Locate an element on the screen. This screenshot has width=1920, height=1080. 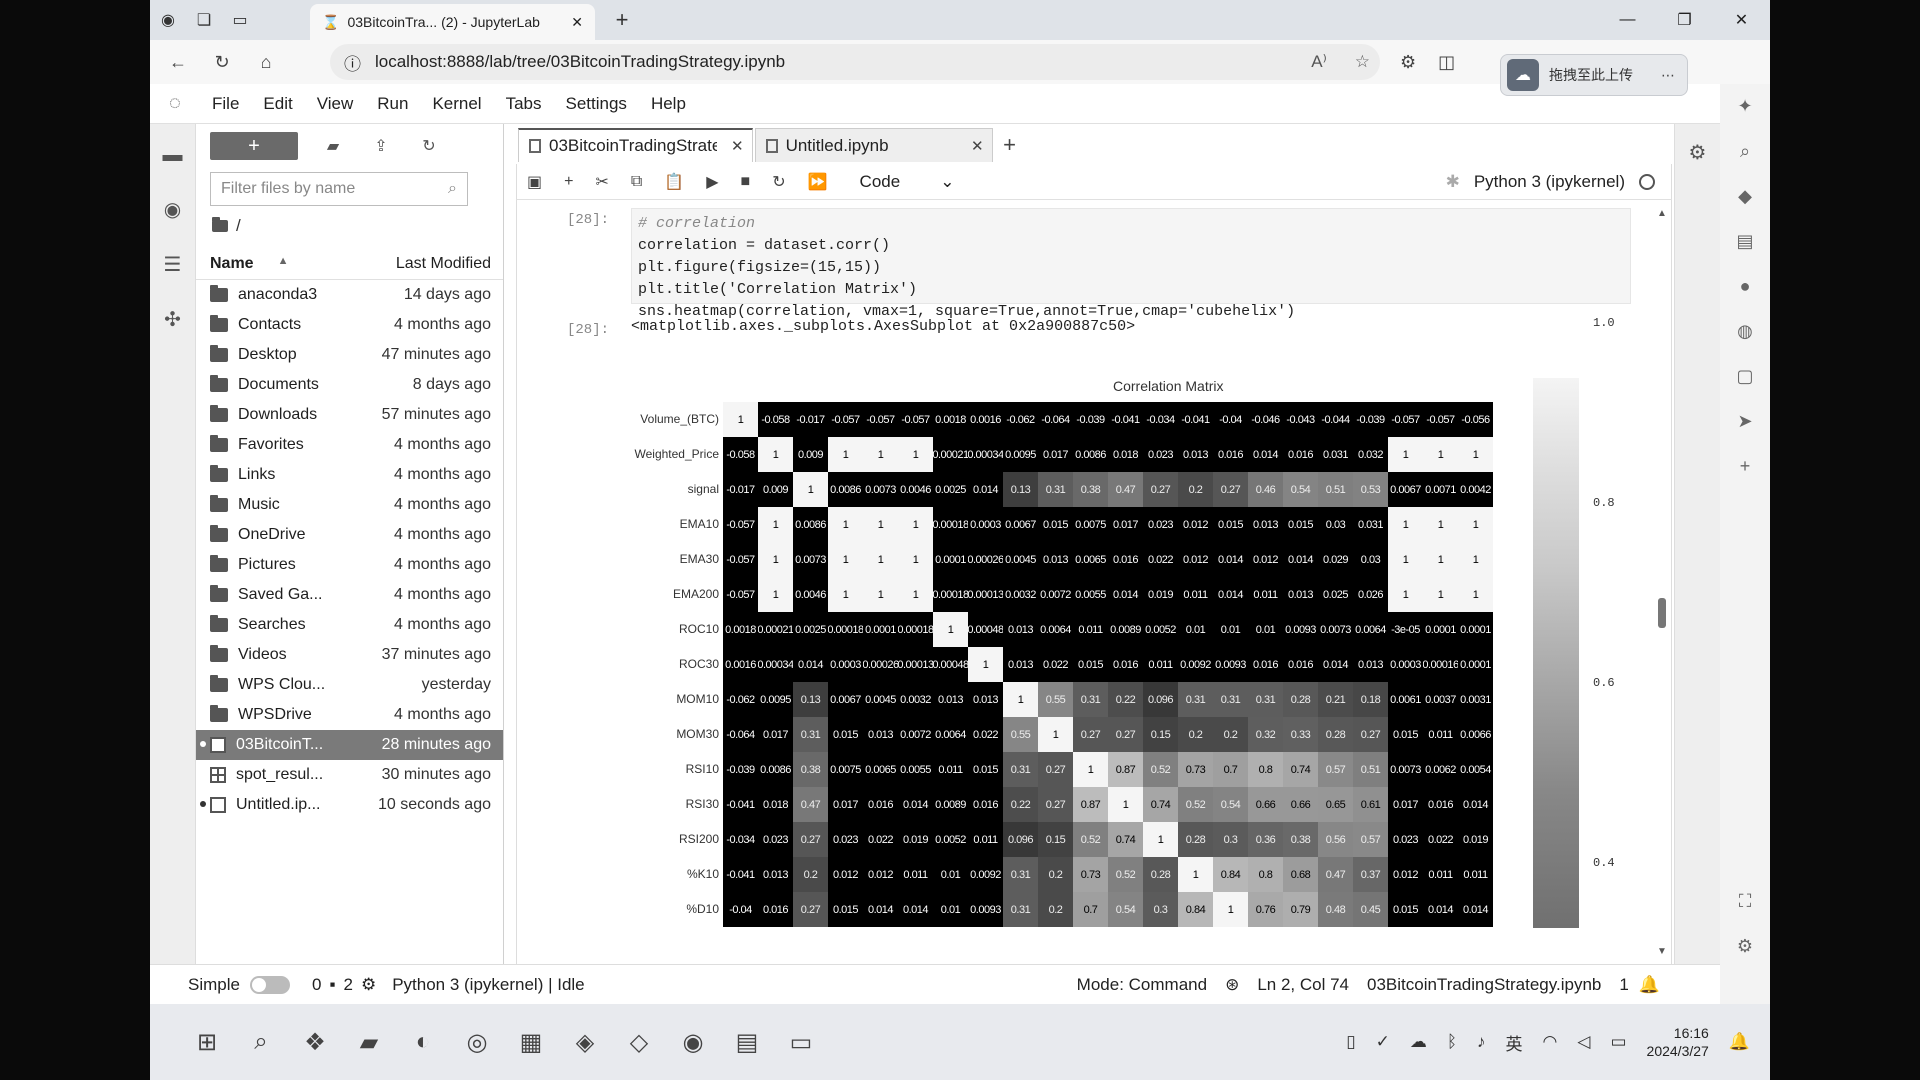
battery-icon: ▭ is located at coordinates (1618, 1042).